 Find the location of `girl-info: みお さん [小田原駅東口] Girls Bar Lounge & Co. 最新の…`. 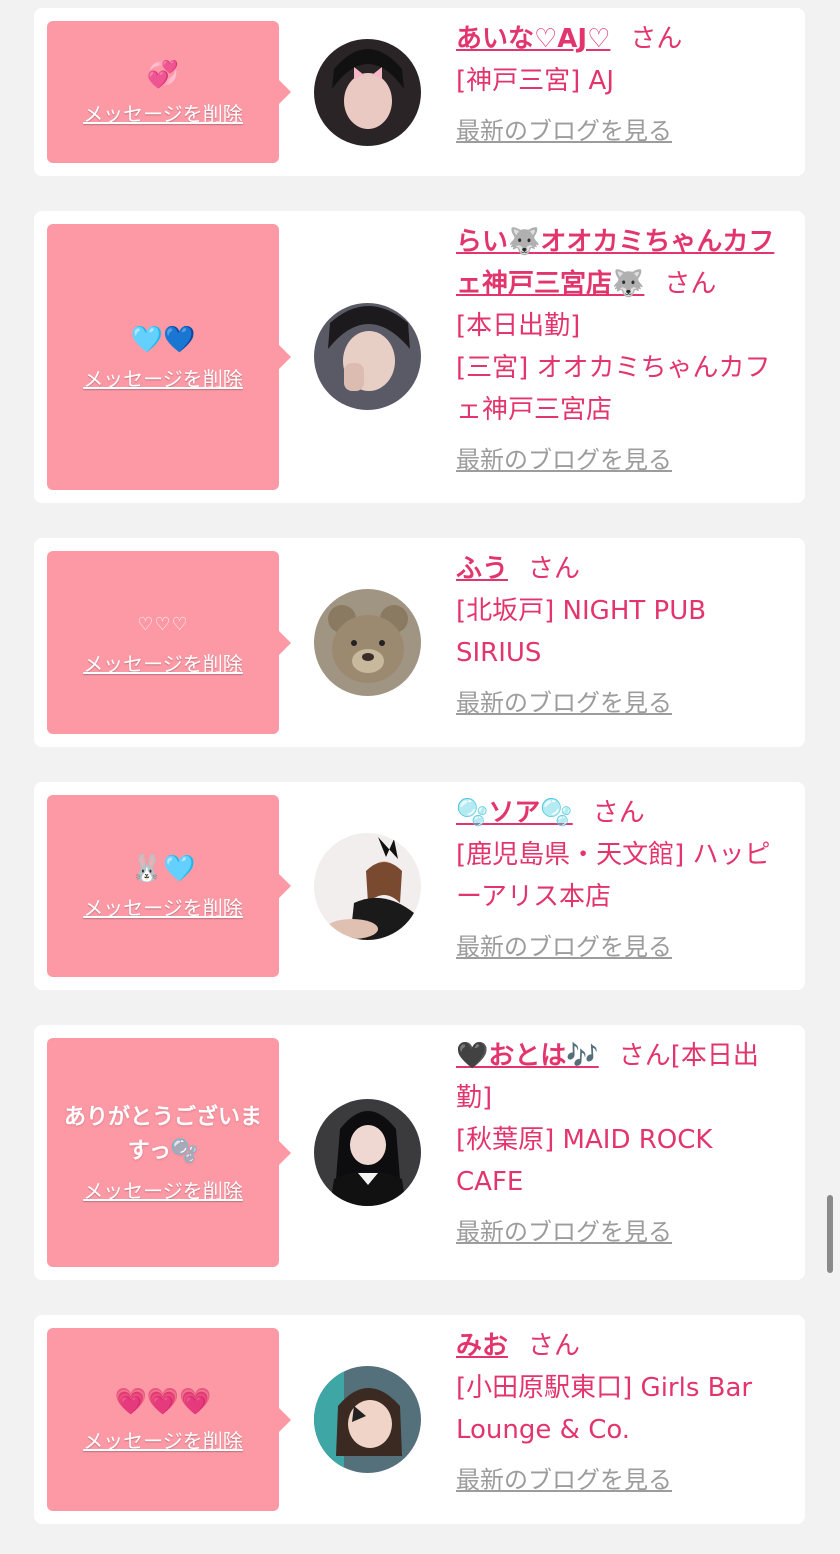

girl-info: みお さん [小田原駅東口] Girls Bar Lounge & Co. 最新の… is located at coordinates (621, 1411).